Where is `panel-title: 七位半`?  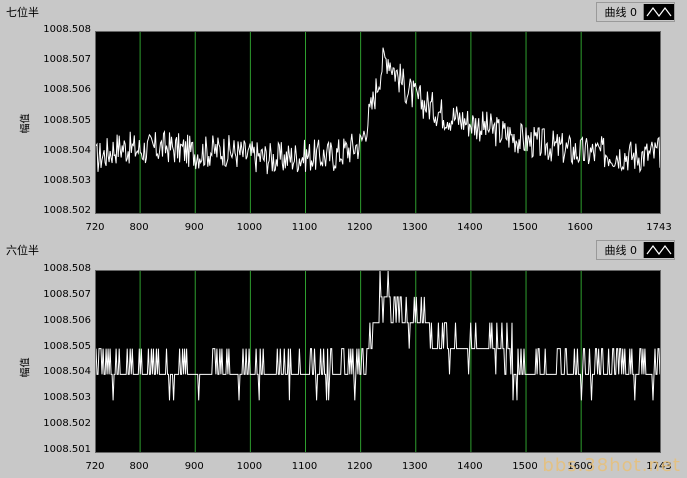
panel-title: 七位半 is located at coordinates (22, 12).